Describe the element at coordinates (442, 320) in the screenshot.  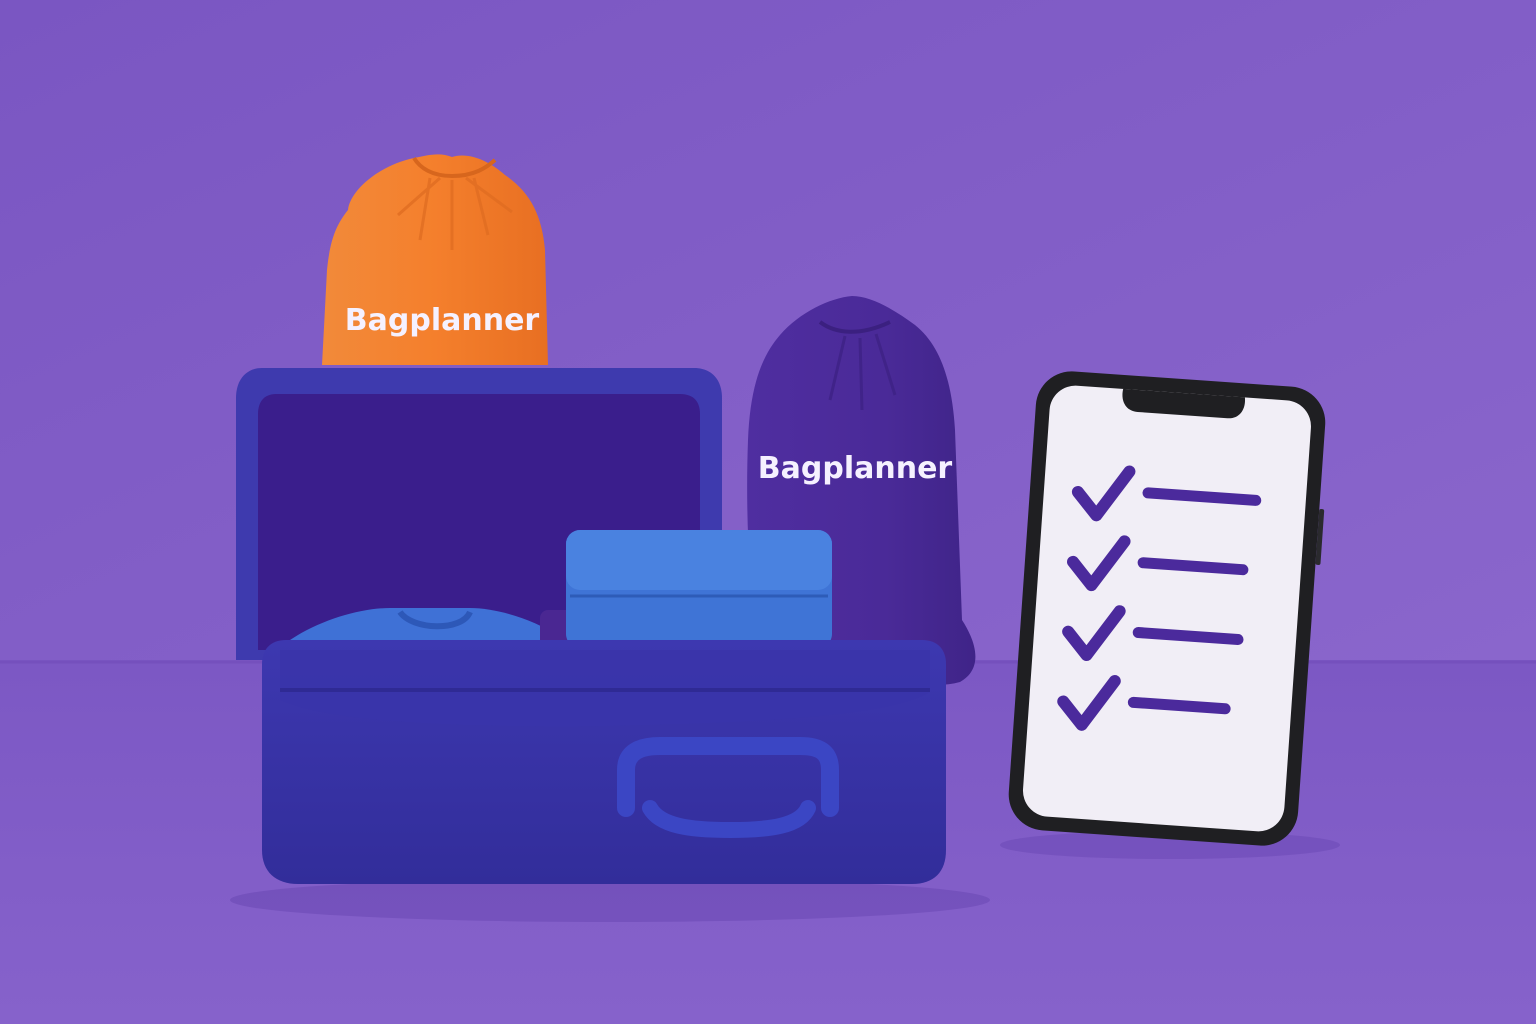
I see `orange-bag-label: Bagplanner` at that location.